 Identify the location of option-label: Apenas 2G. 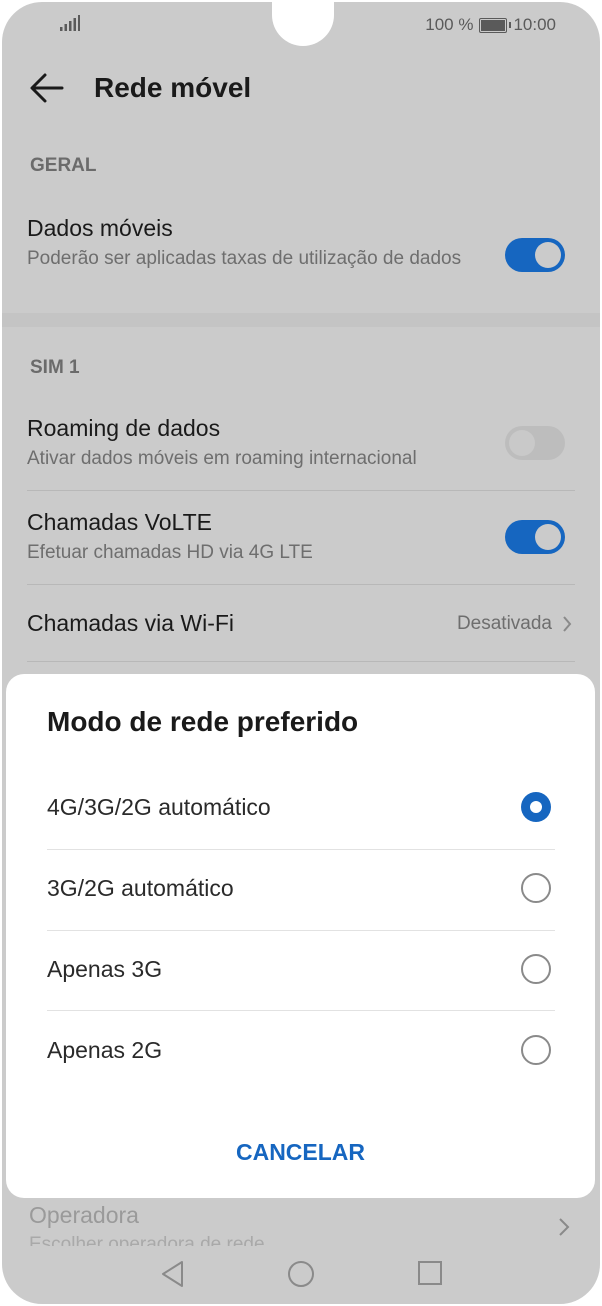
(105, 1050).